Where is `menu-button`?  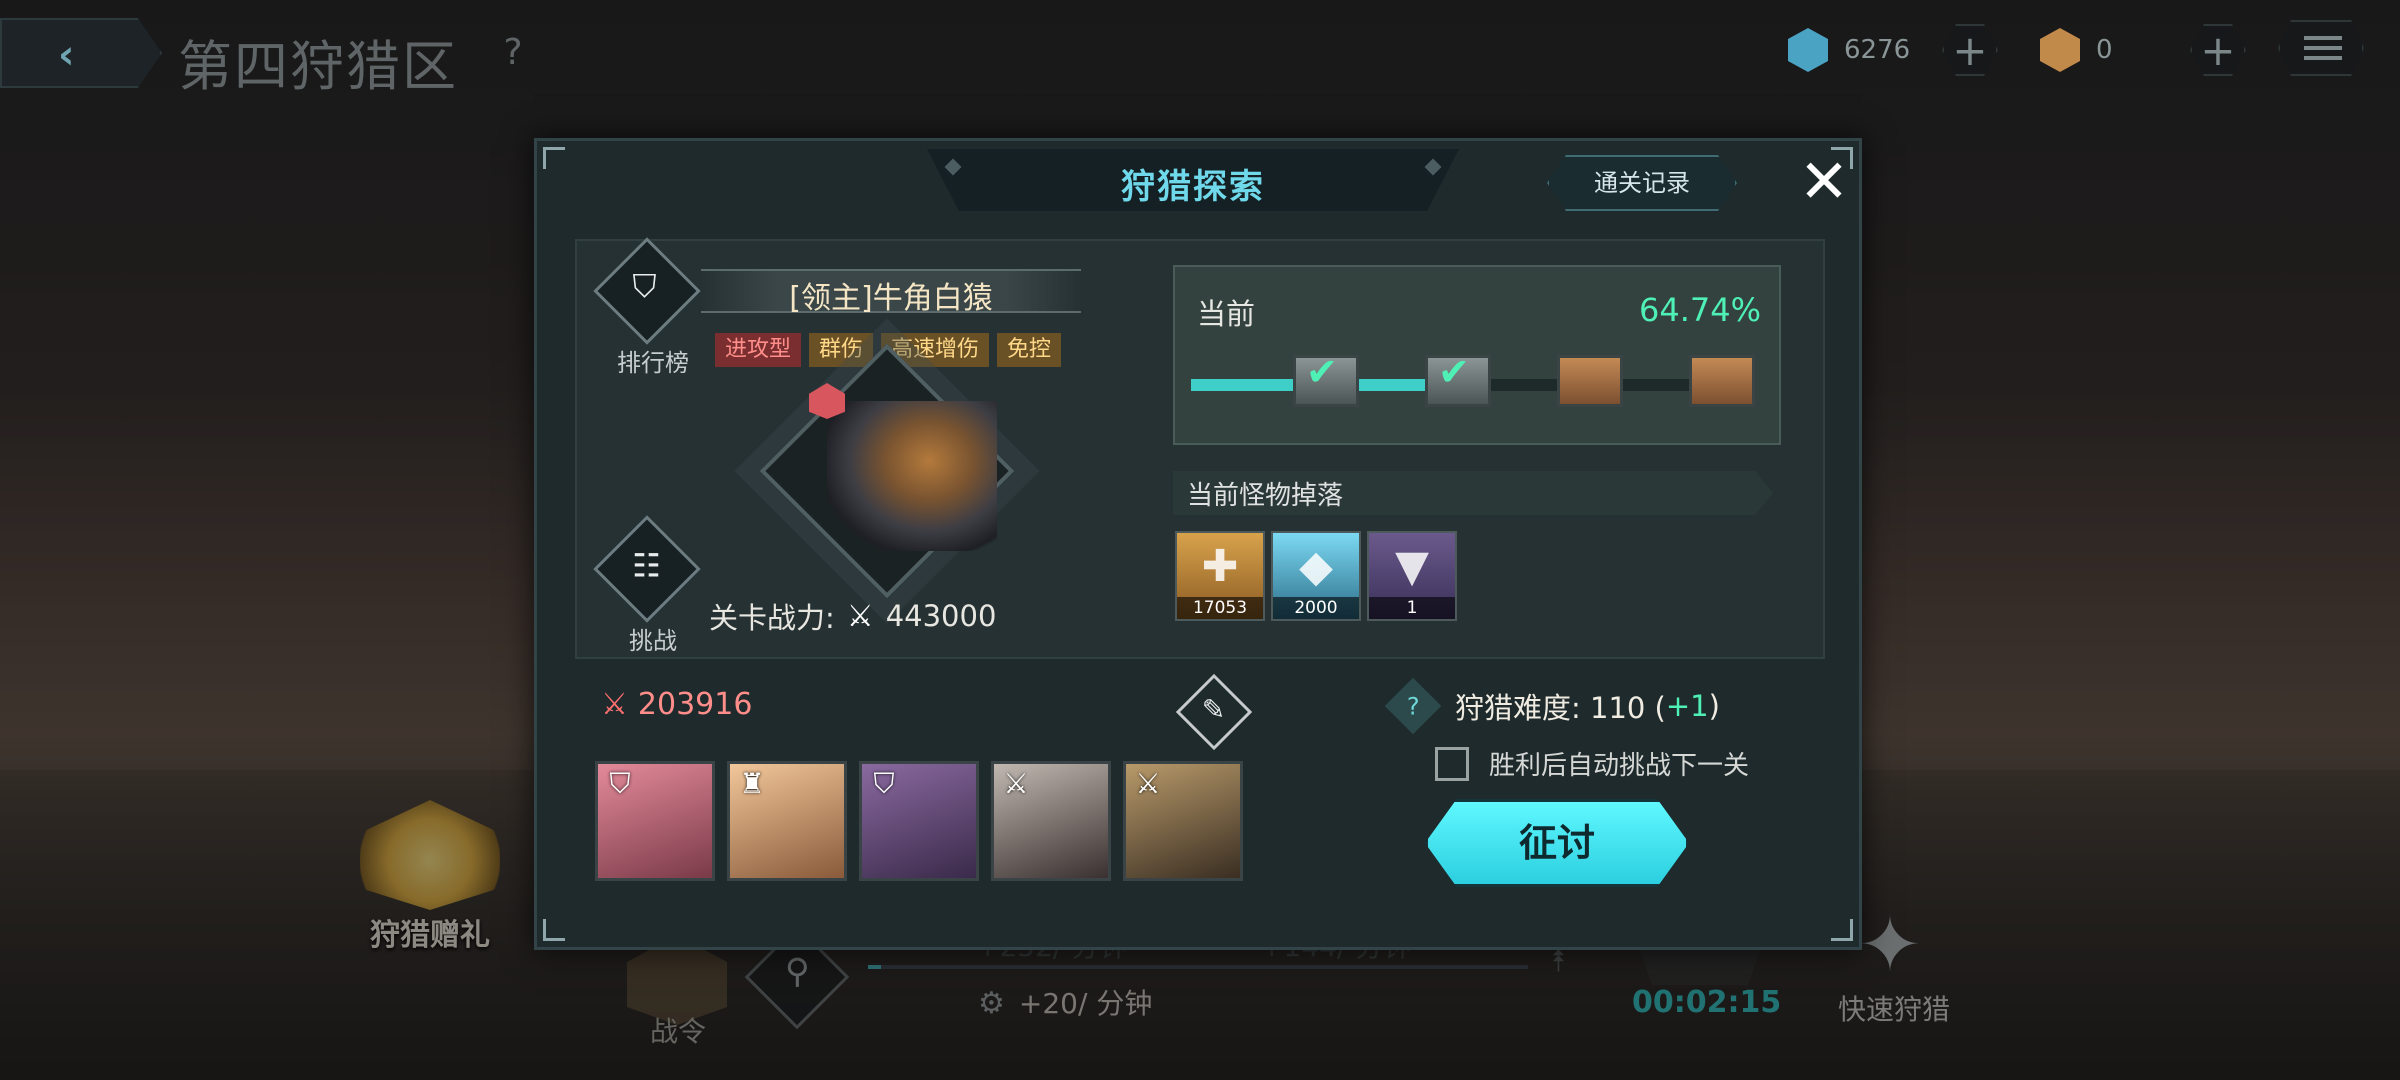
menu-button is located at coordinates (2321, 48).